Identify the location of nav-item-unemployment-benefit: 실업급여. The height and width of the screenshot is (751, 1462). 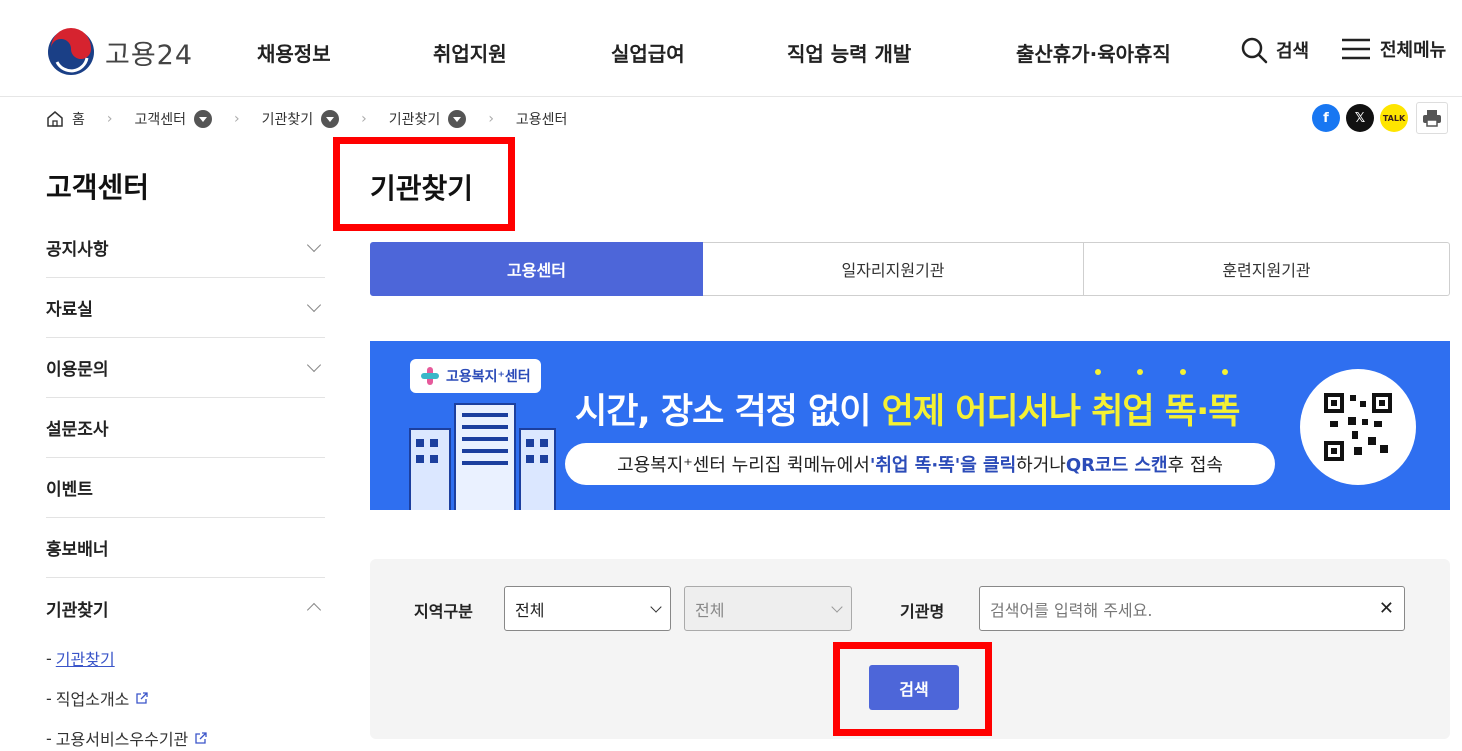
(648, 52).